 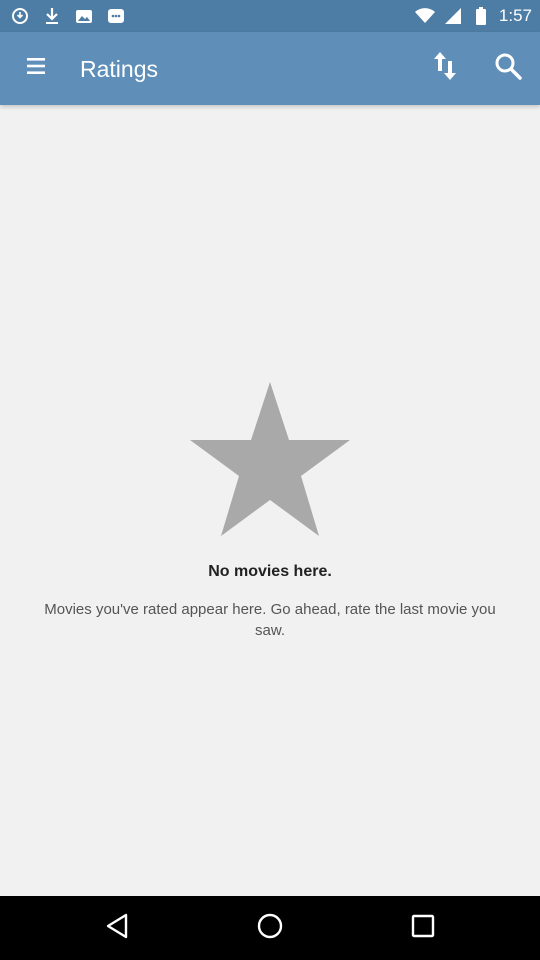 What do you see at coordinates (68, 16) in the screenshot?
I see `status-left-icons` at bounding box center [68, 16].